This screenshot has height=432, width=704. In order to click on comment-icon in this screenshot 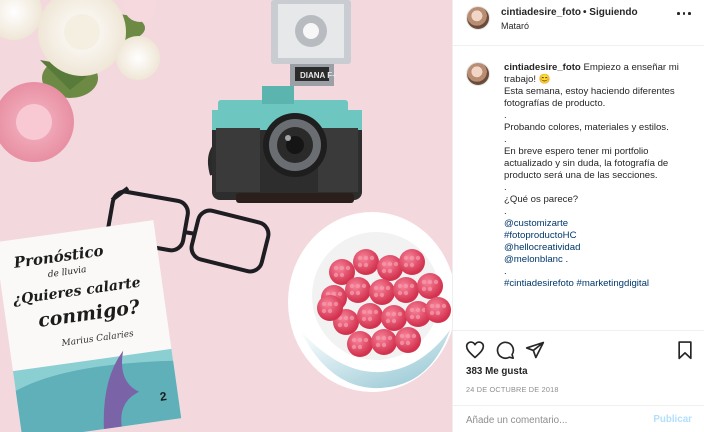, I will do `click(505, 350)`.